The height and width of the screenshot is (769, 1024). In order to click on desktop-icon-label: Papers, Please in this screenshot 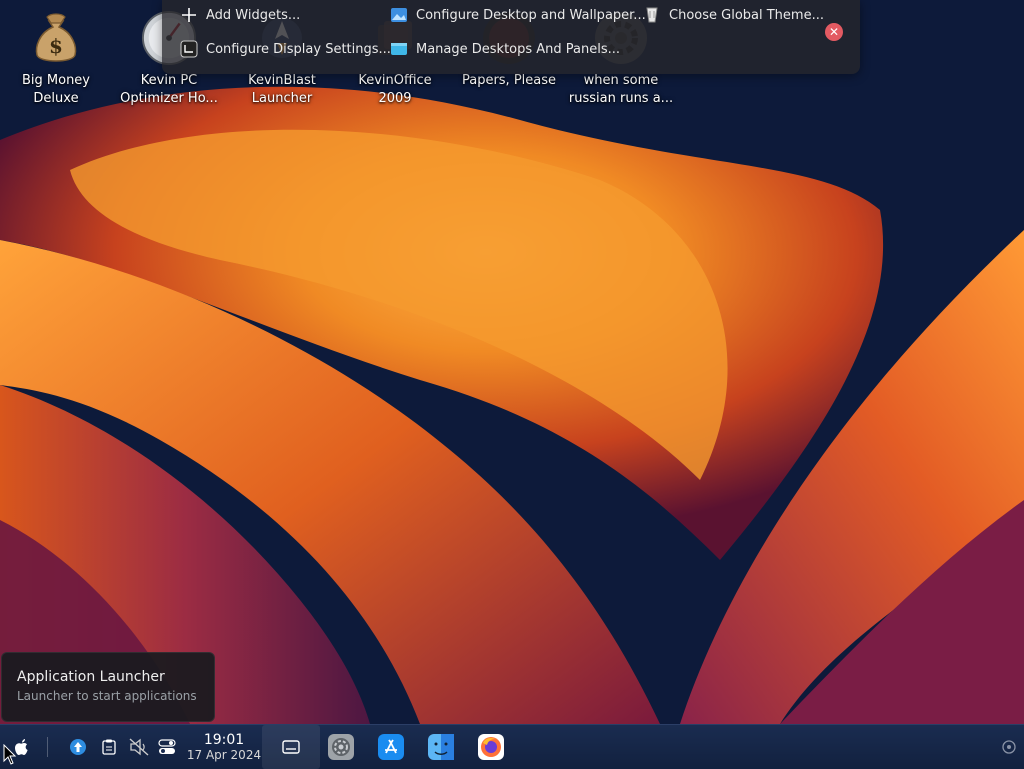, I will do `click(509, 80)`.